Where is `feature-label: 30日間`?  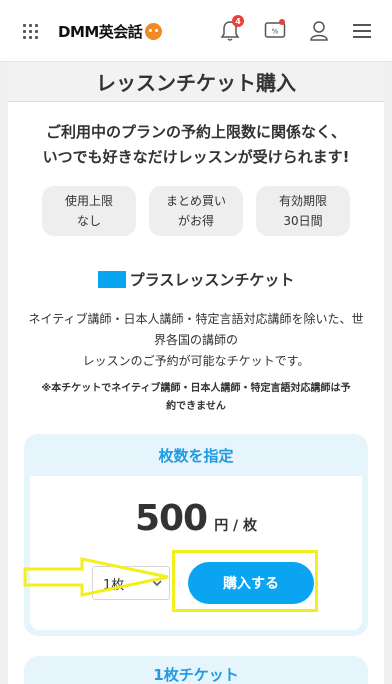
feature-label: 30日間 is located at coordinates (303, 221).